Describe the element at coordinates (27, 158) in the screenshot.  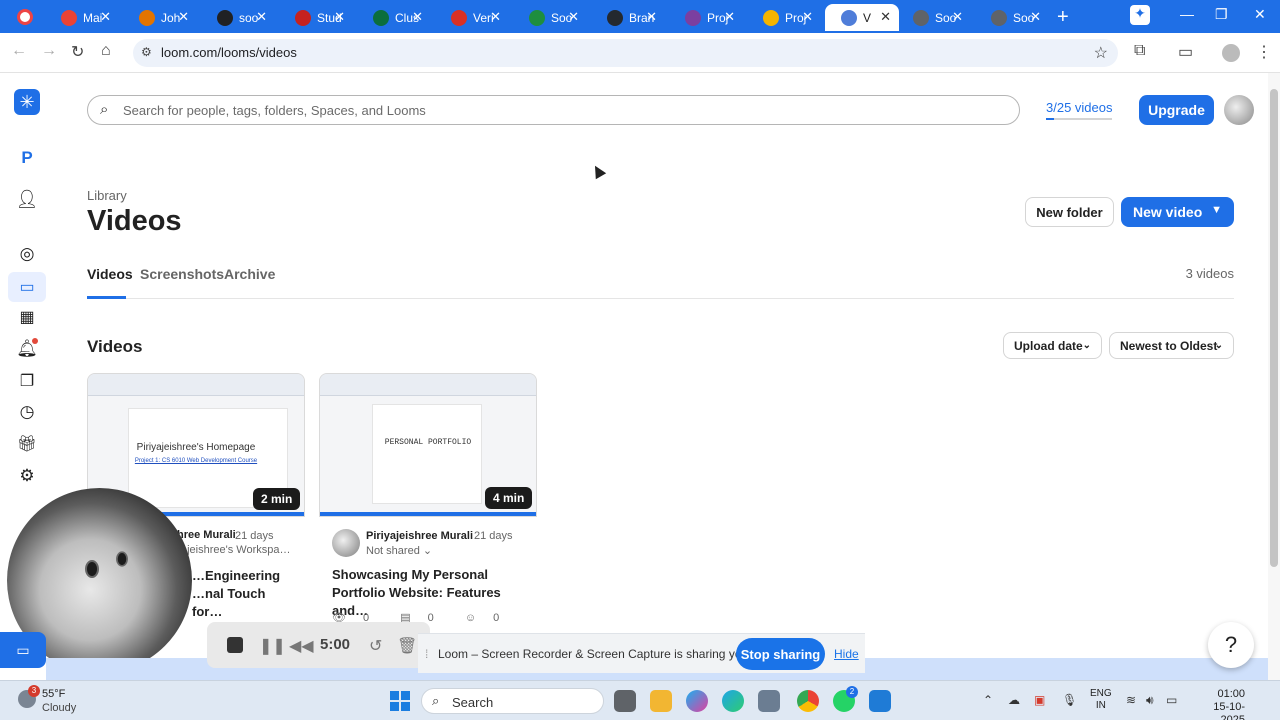
I see `workspace-avatar: P` at that location.